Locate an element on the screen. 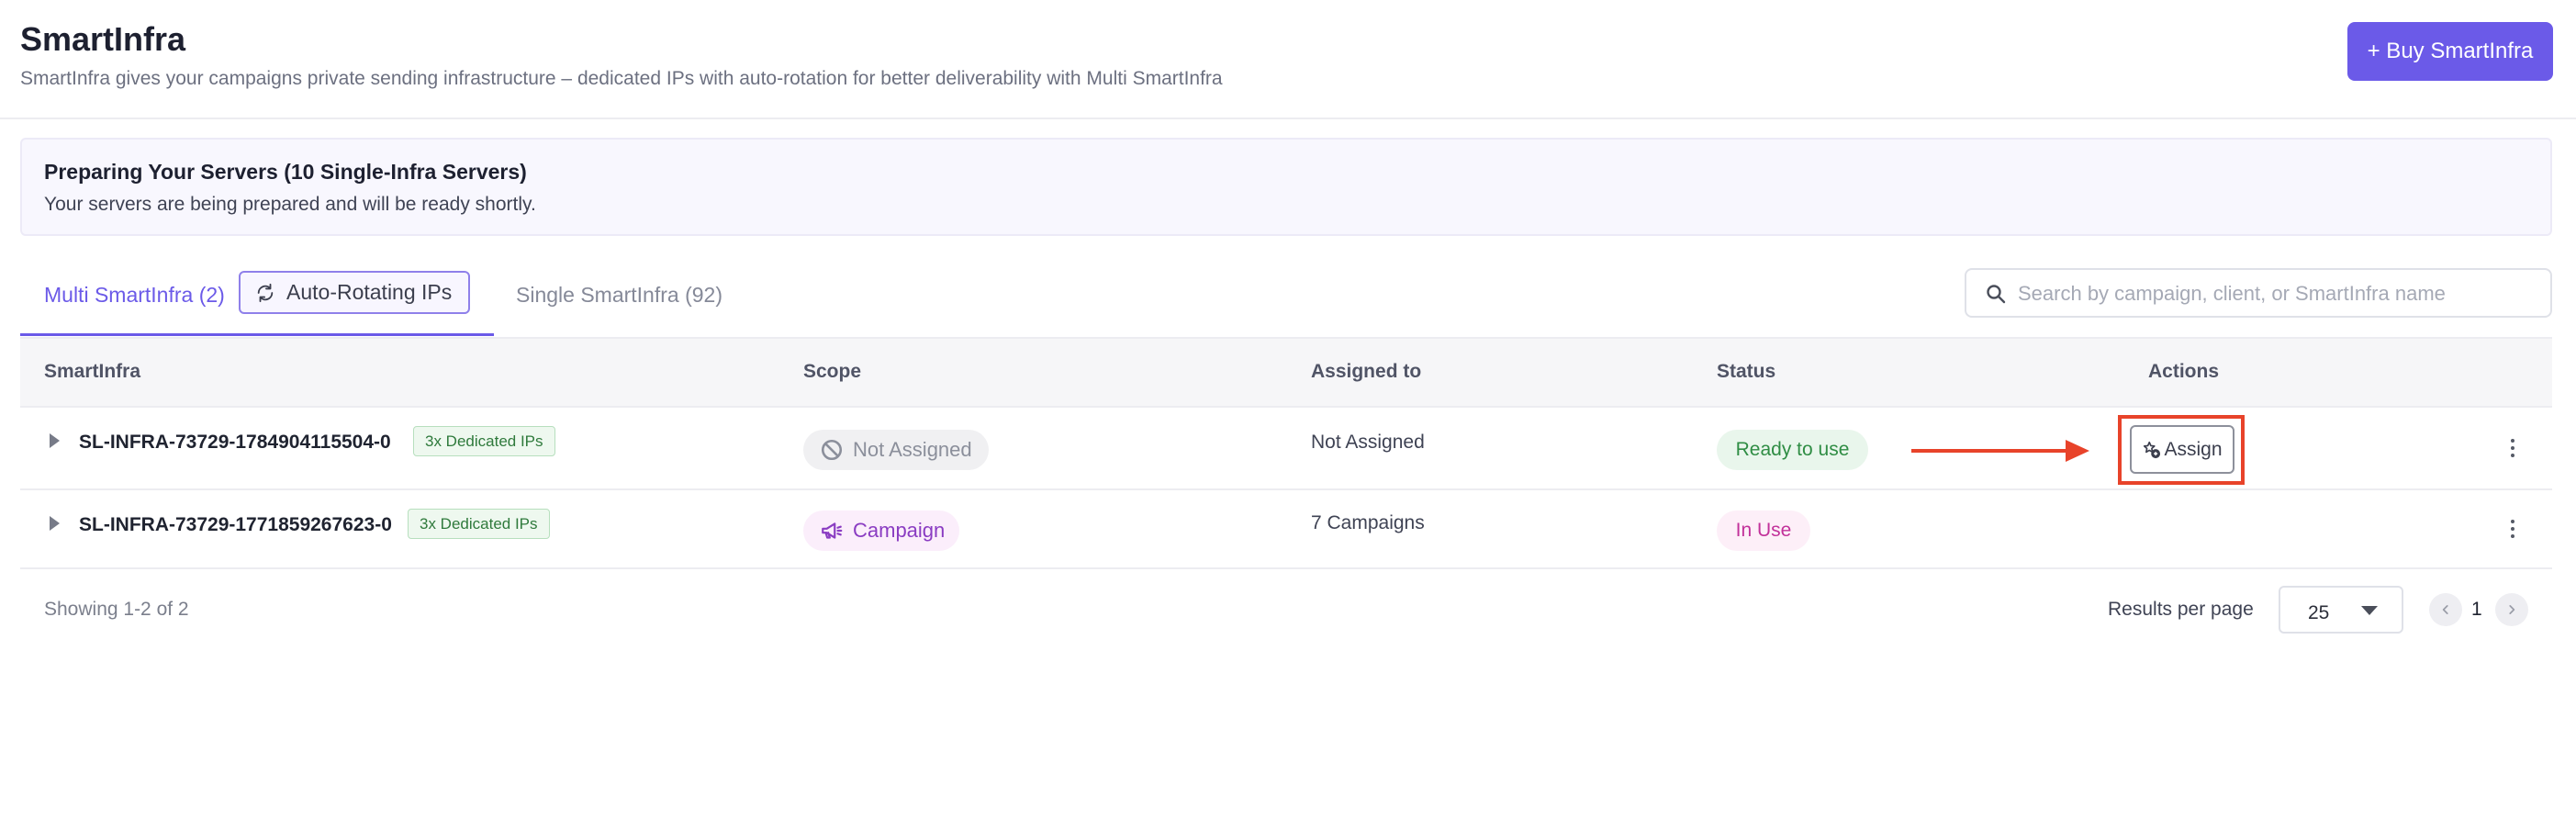  tab-single-smartinfra: Single SmartInfra (92) is located at coordinates (619, 295).